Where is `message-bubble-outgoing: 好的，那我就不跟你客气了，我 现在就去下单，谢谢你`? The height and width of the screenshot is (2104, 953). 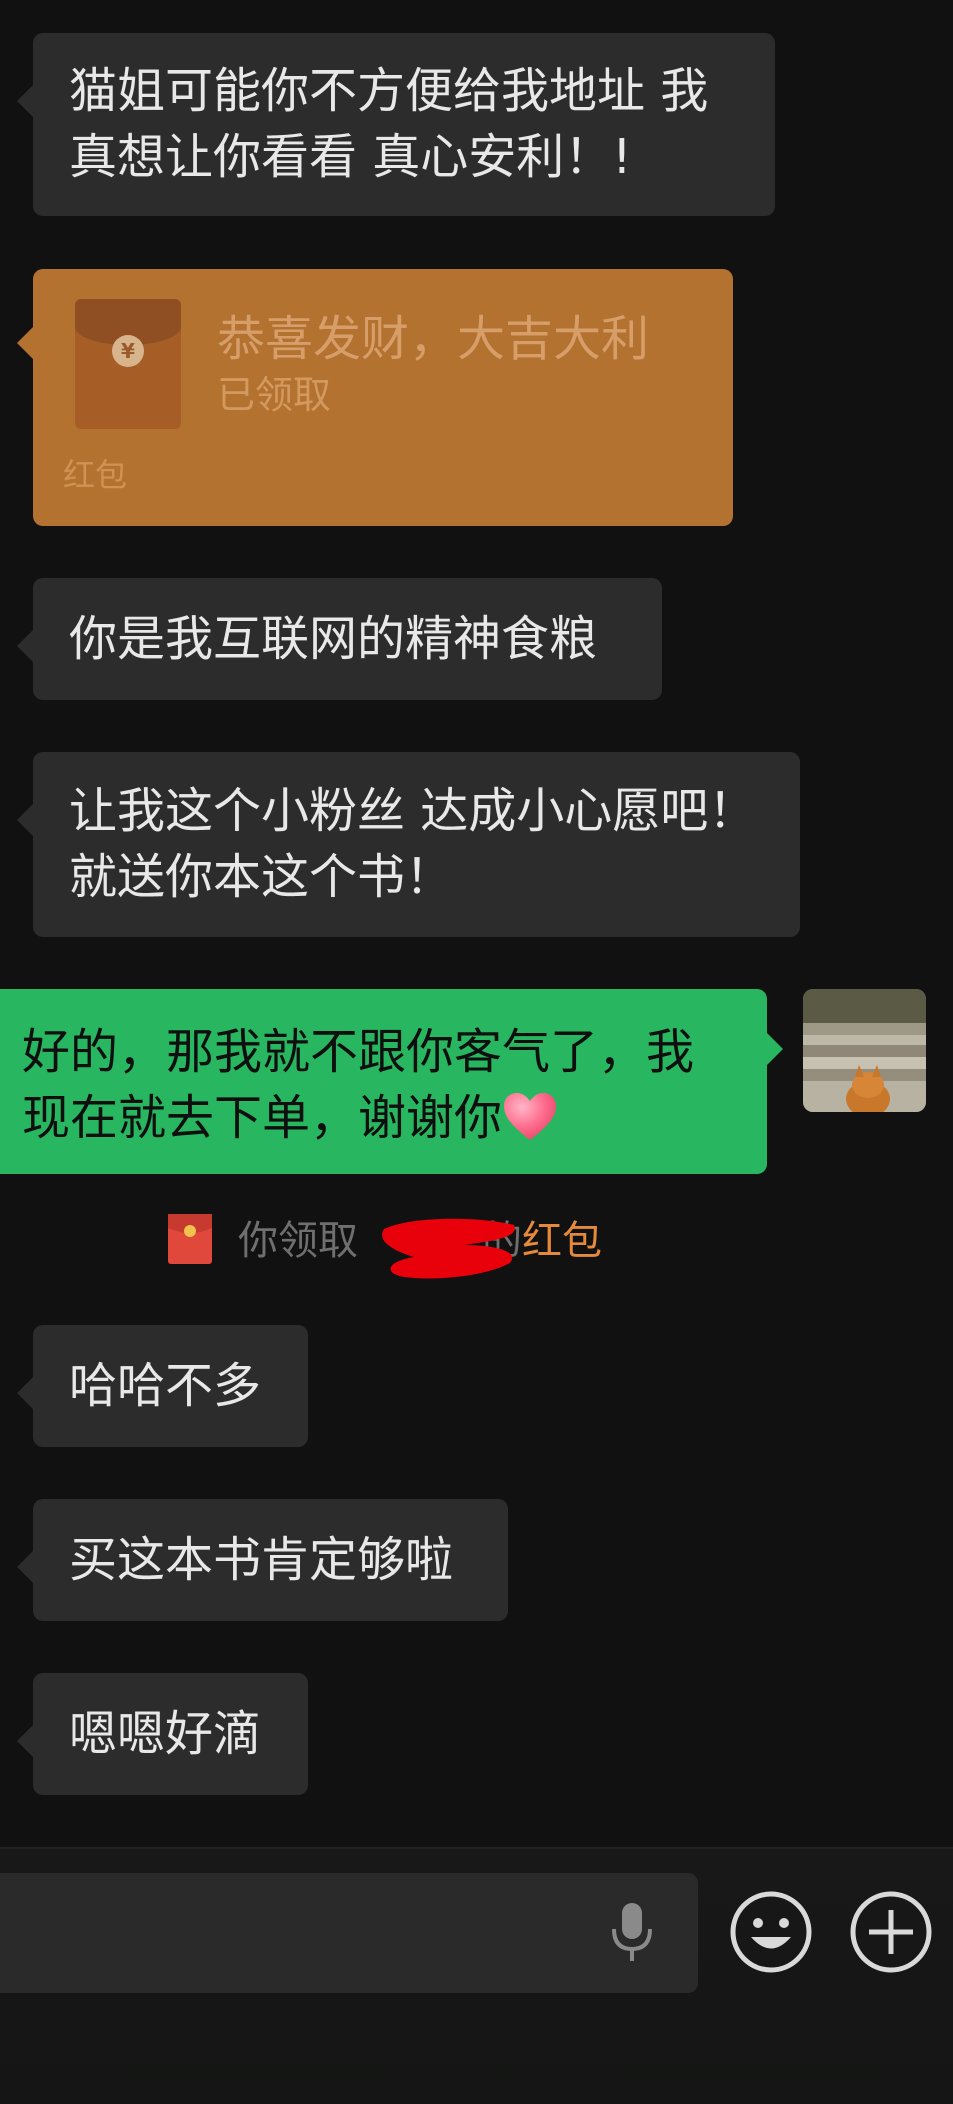 message-bubble-outgoing: 好的，那我就不跟你客气了，我 现在就去下单，谢谢你 is located at coordinates (391, 1081).